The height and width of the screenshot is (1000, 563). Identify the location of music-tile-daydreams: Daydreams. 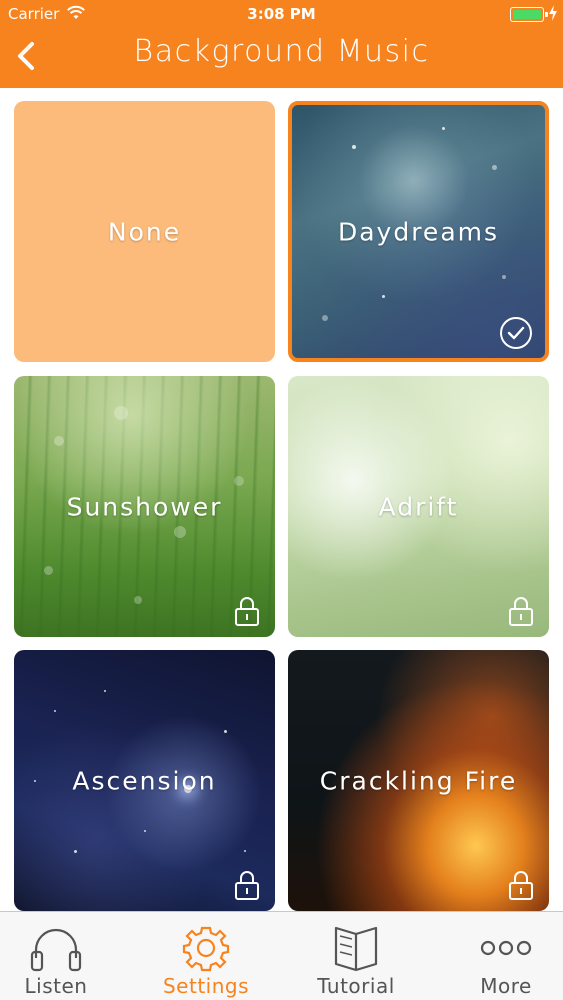
(418, 231).